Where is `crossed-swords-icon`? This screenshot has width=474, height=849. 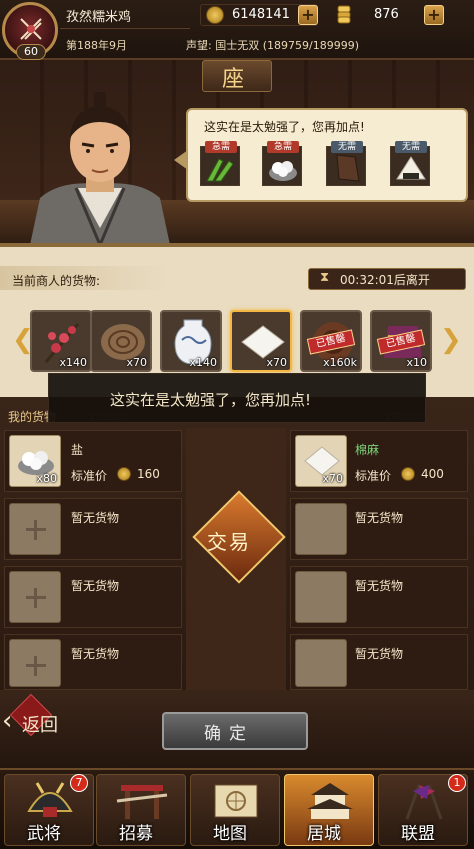 crossed-swords-icon is located at coordinates (31, 29).